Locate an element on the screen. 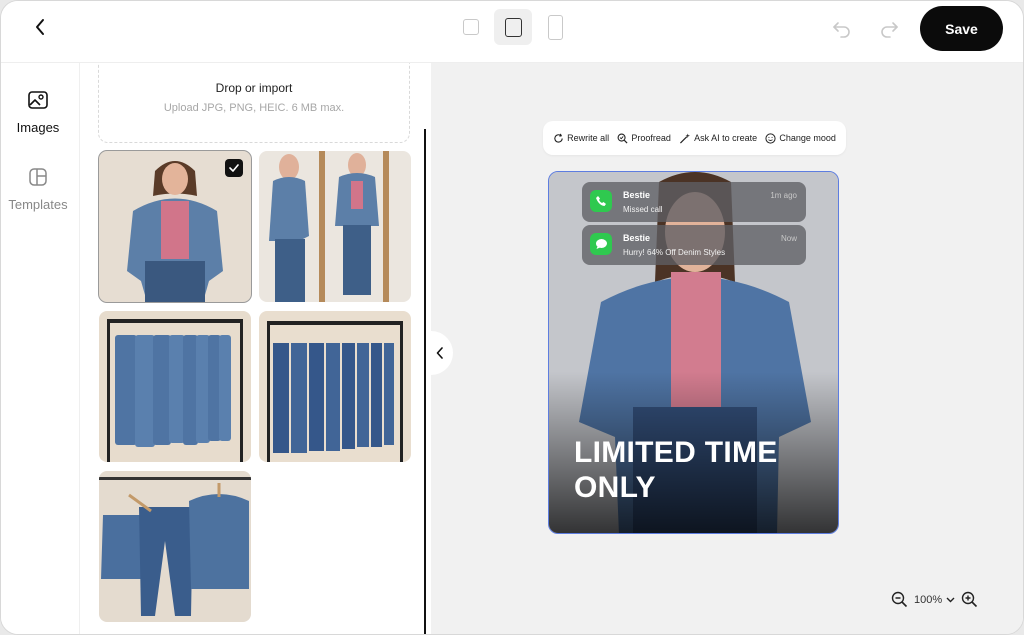 The height and width of the screenshot is (635, 1024). left-rail: Images Templates is located at coordinates (40, 348).